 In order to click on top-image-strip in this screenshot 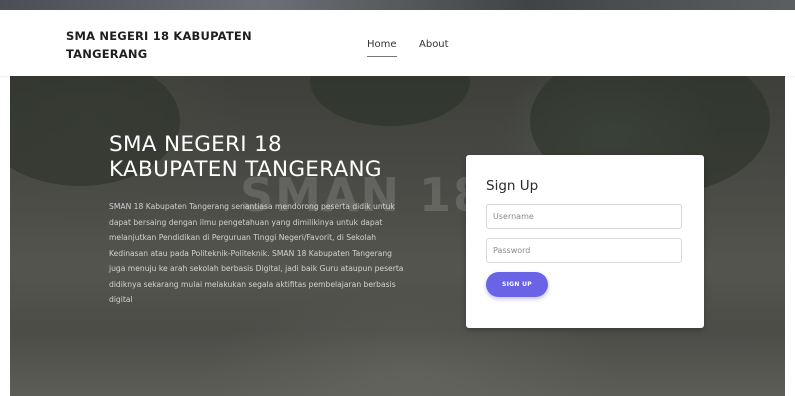, I will do `click(397, 5)`.